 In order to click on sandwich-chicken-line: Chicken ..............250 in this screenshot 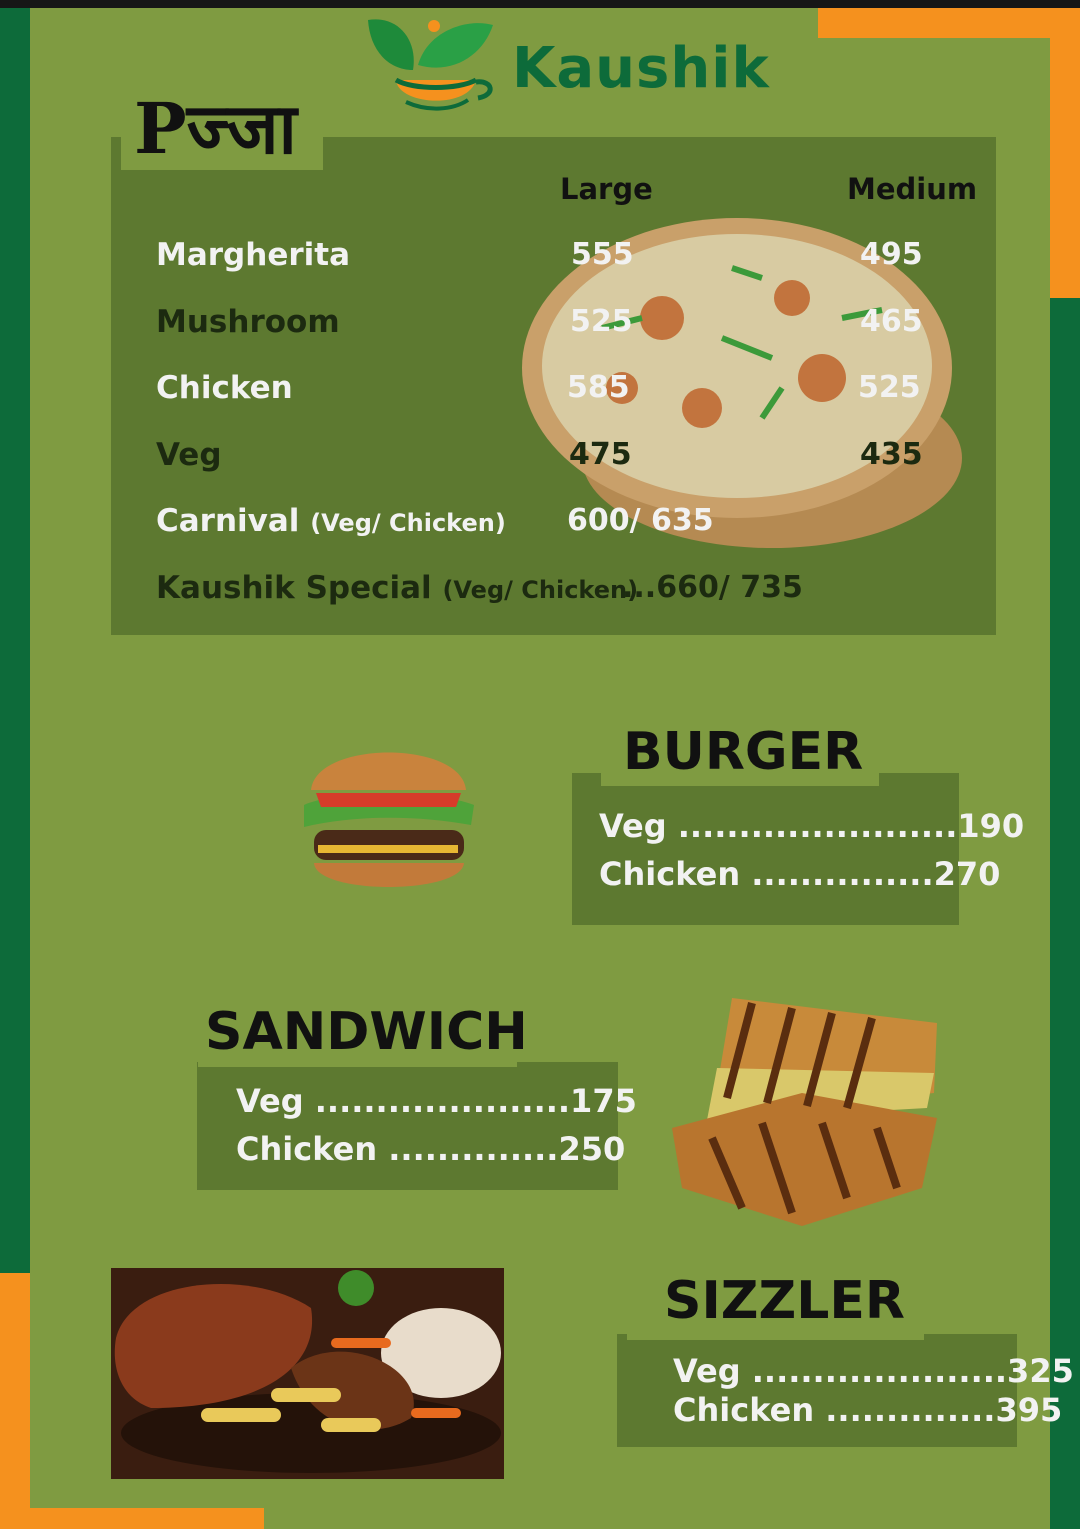, I will do `click(431, 1149)`.